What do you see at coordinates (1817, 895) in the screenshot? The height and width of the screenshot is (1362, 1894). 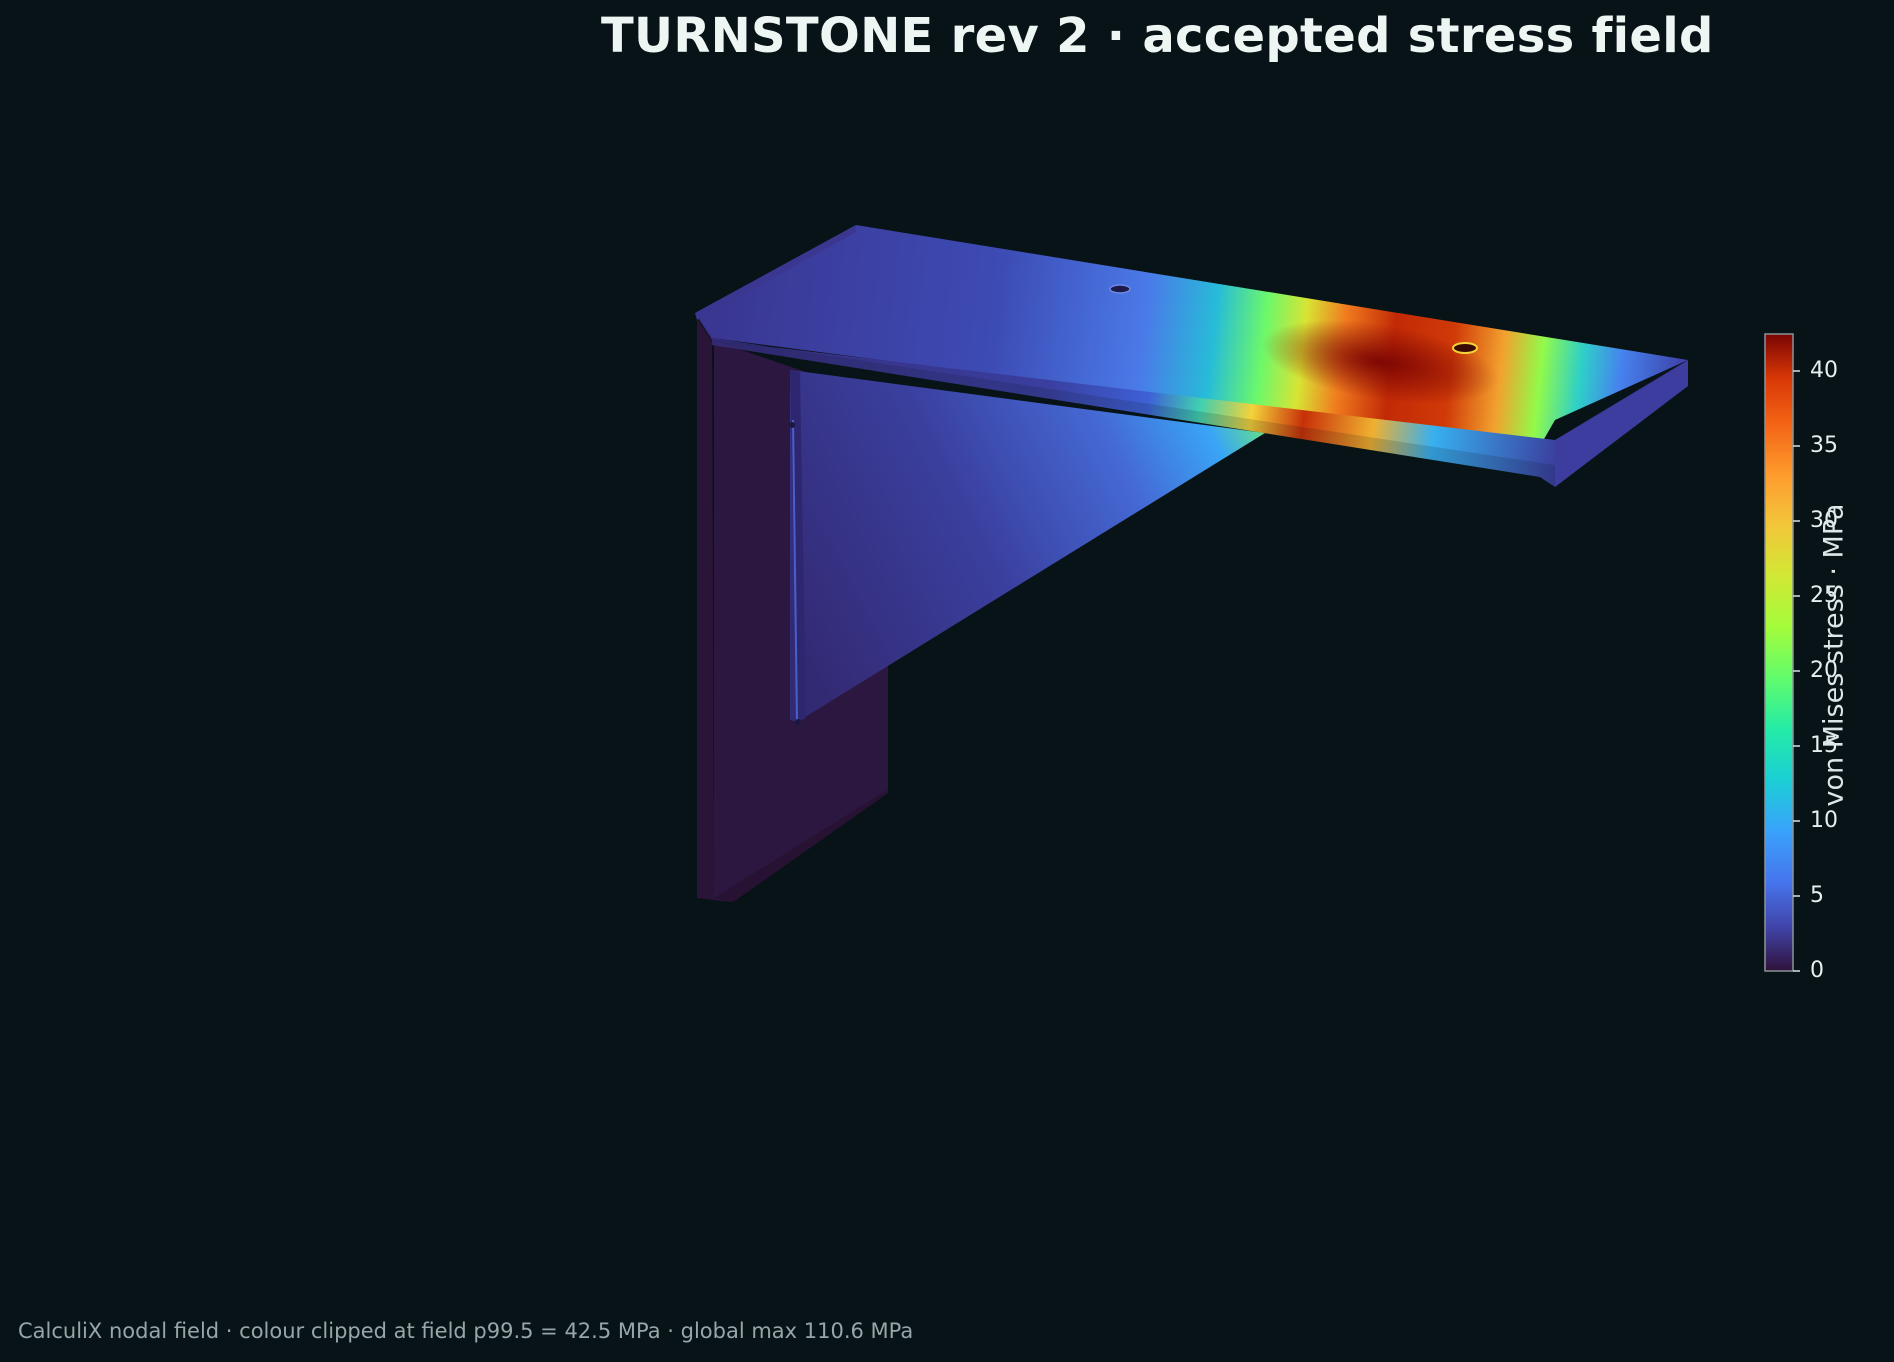 I see `colorbar-tick-5: 5` at bounding box center [1817, 895].